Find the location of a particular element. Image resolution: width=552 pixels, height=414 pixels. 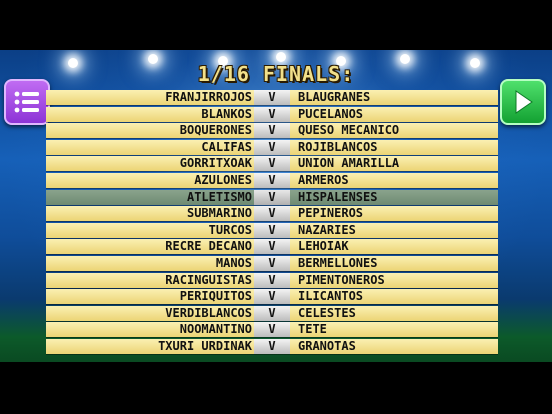

home-team-name: VERDIBLANCOS is located at coordinates (208, 312).